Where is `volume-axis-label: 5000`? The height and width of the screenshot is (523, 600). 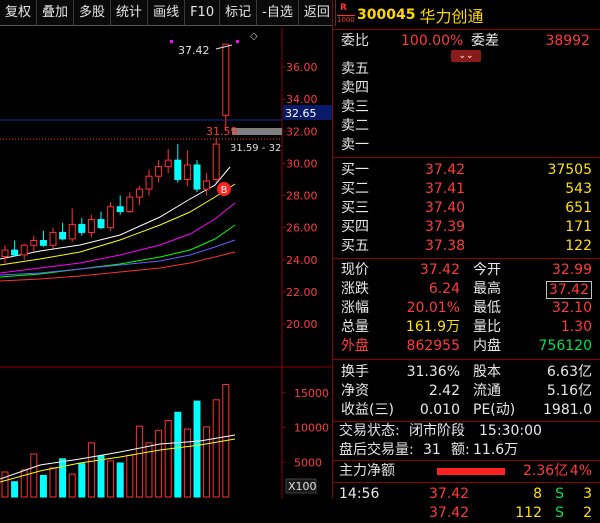
volume-axis-label: 5000 is located at coordinates (308, 462).